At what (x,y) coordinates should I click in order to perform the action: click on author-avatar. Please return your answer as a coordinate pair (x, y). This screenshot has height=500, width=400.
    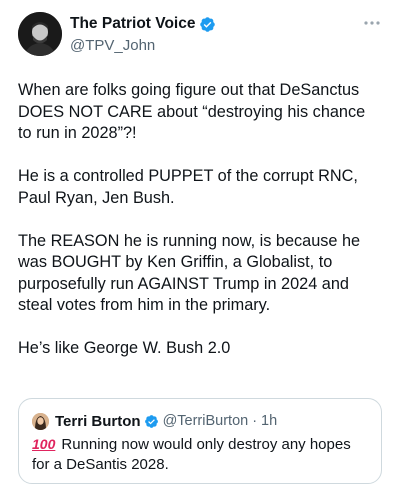
    Looking at the image, I should click on (40, 34).